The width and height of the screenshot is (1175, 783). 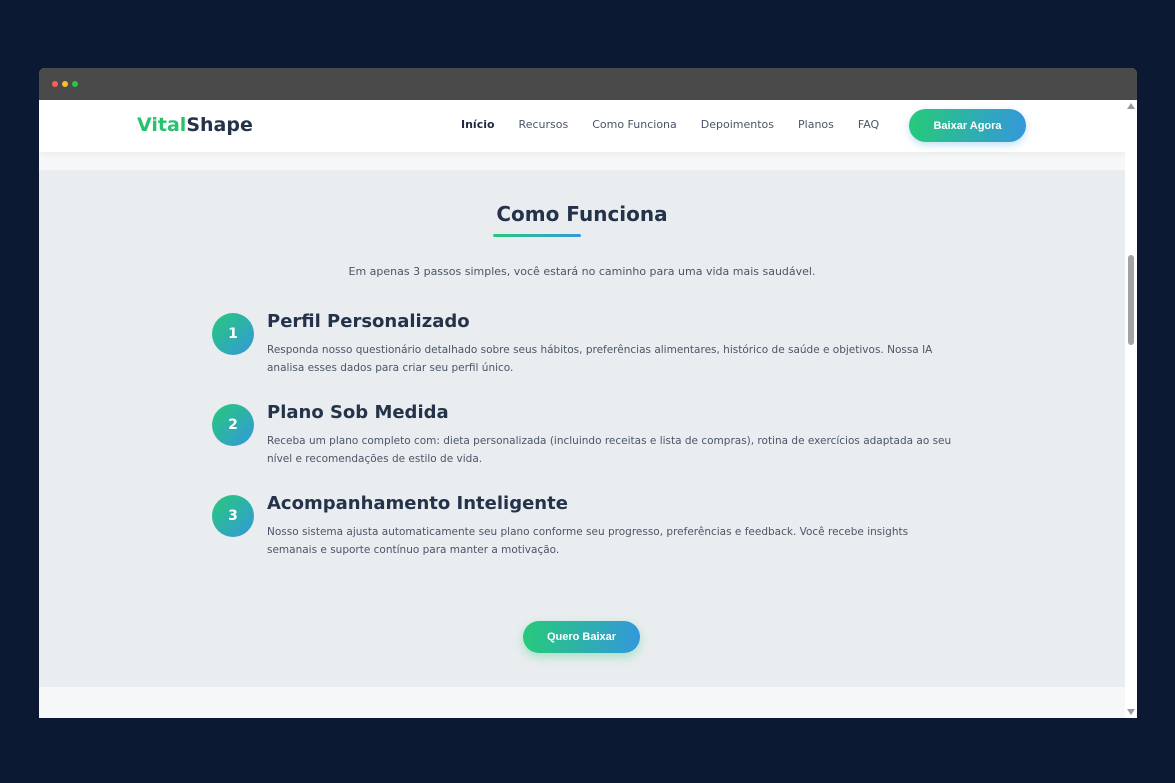 I want to click on step-title: Acompanhamento Inteligente, so click(x=417, y=503).